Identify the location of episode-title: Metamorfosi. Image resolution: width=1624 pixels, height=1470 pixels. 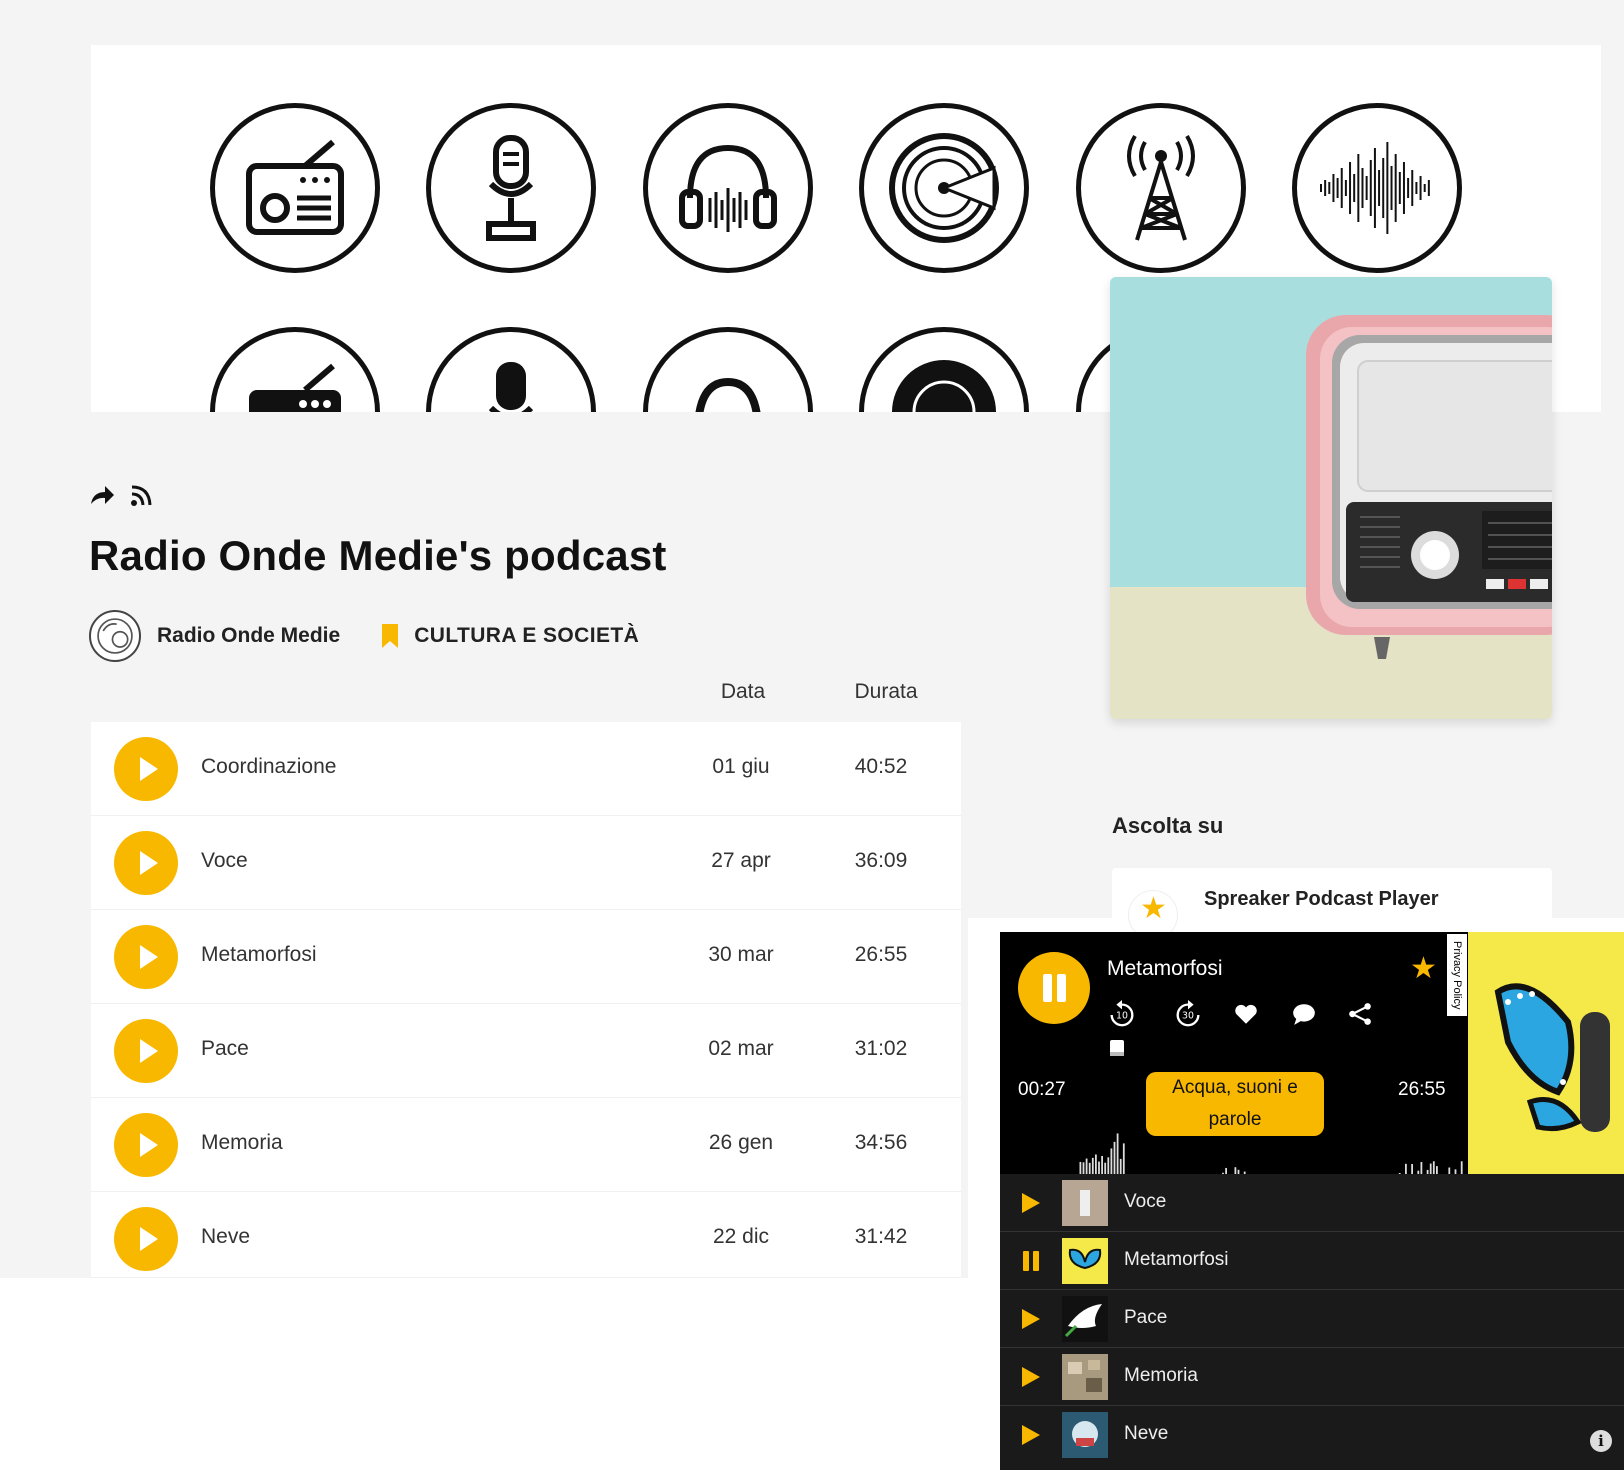
(259, 955).